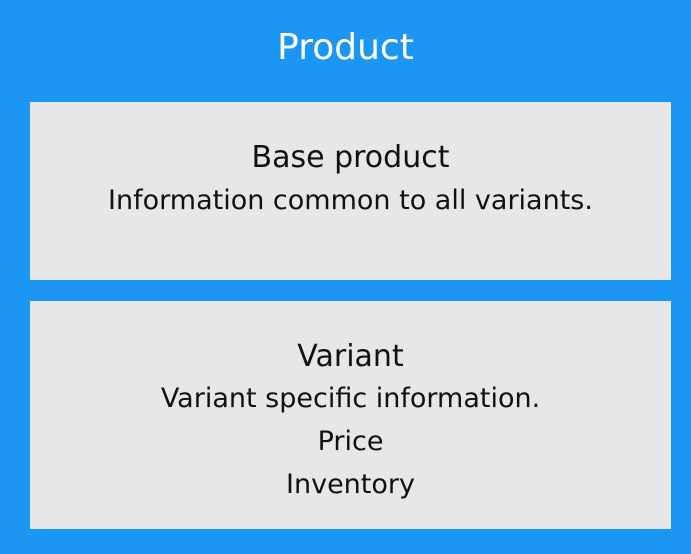 The height and width of the screenshot is (554, 691). I want to click on variant-description: Variant specific information., so click(350, 398).